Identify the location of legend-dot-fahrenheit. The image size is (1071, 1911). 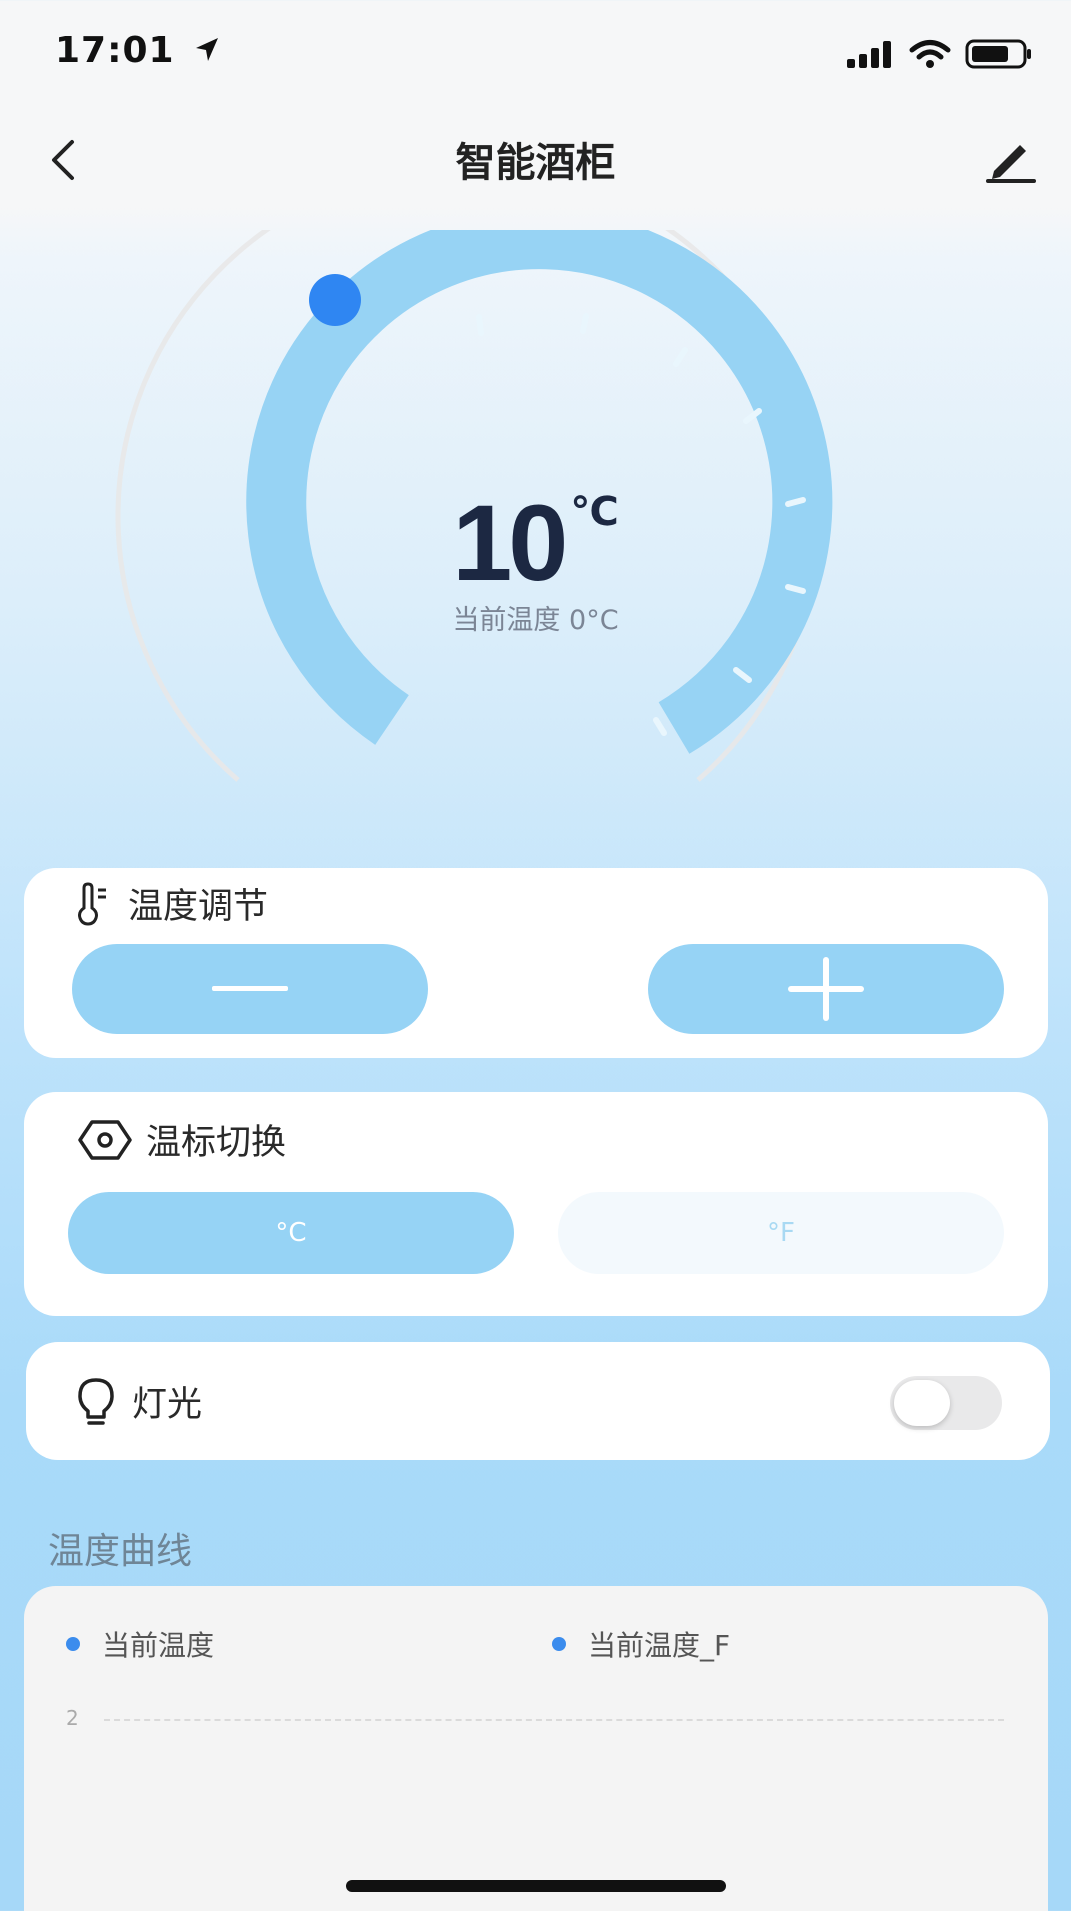
(559, 1644).